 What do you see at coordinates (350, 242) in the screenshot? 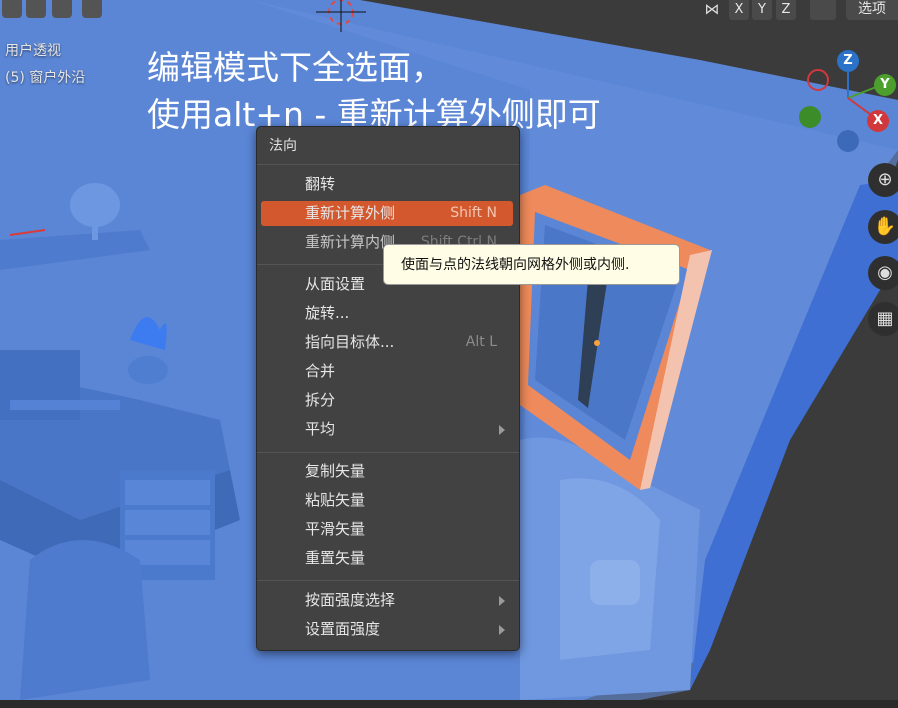
I see `menu-item-label: 重新计算内侧` at bounding box center [350, 242].